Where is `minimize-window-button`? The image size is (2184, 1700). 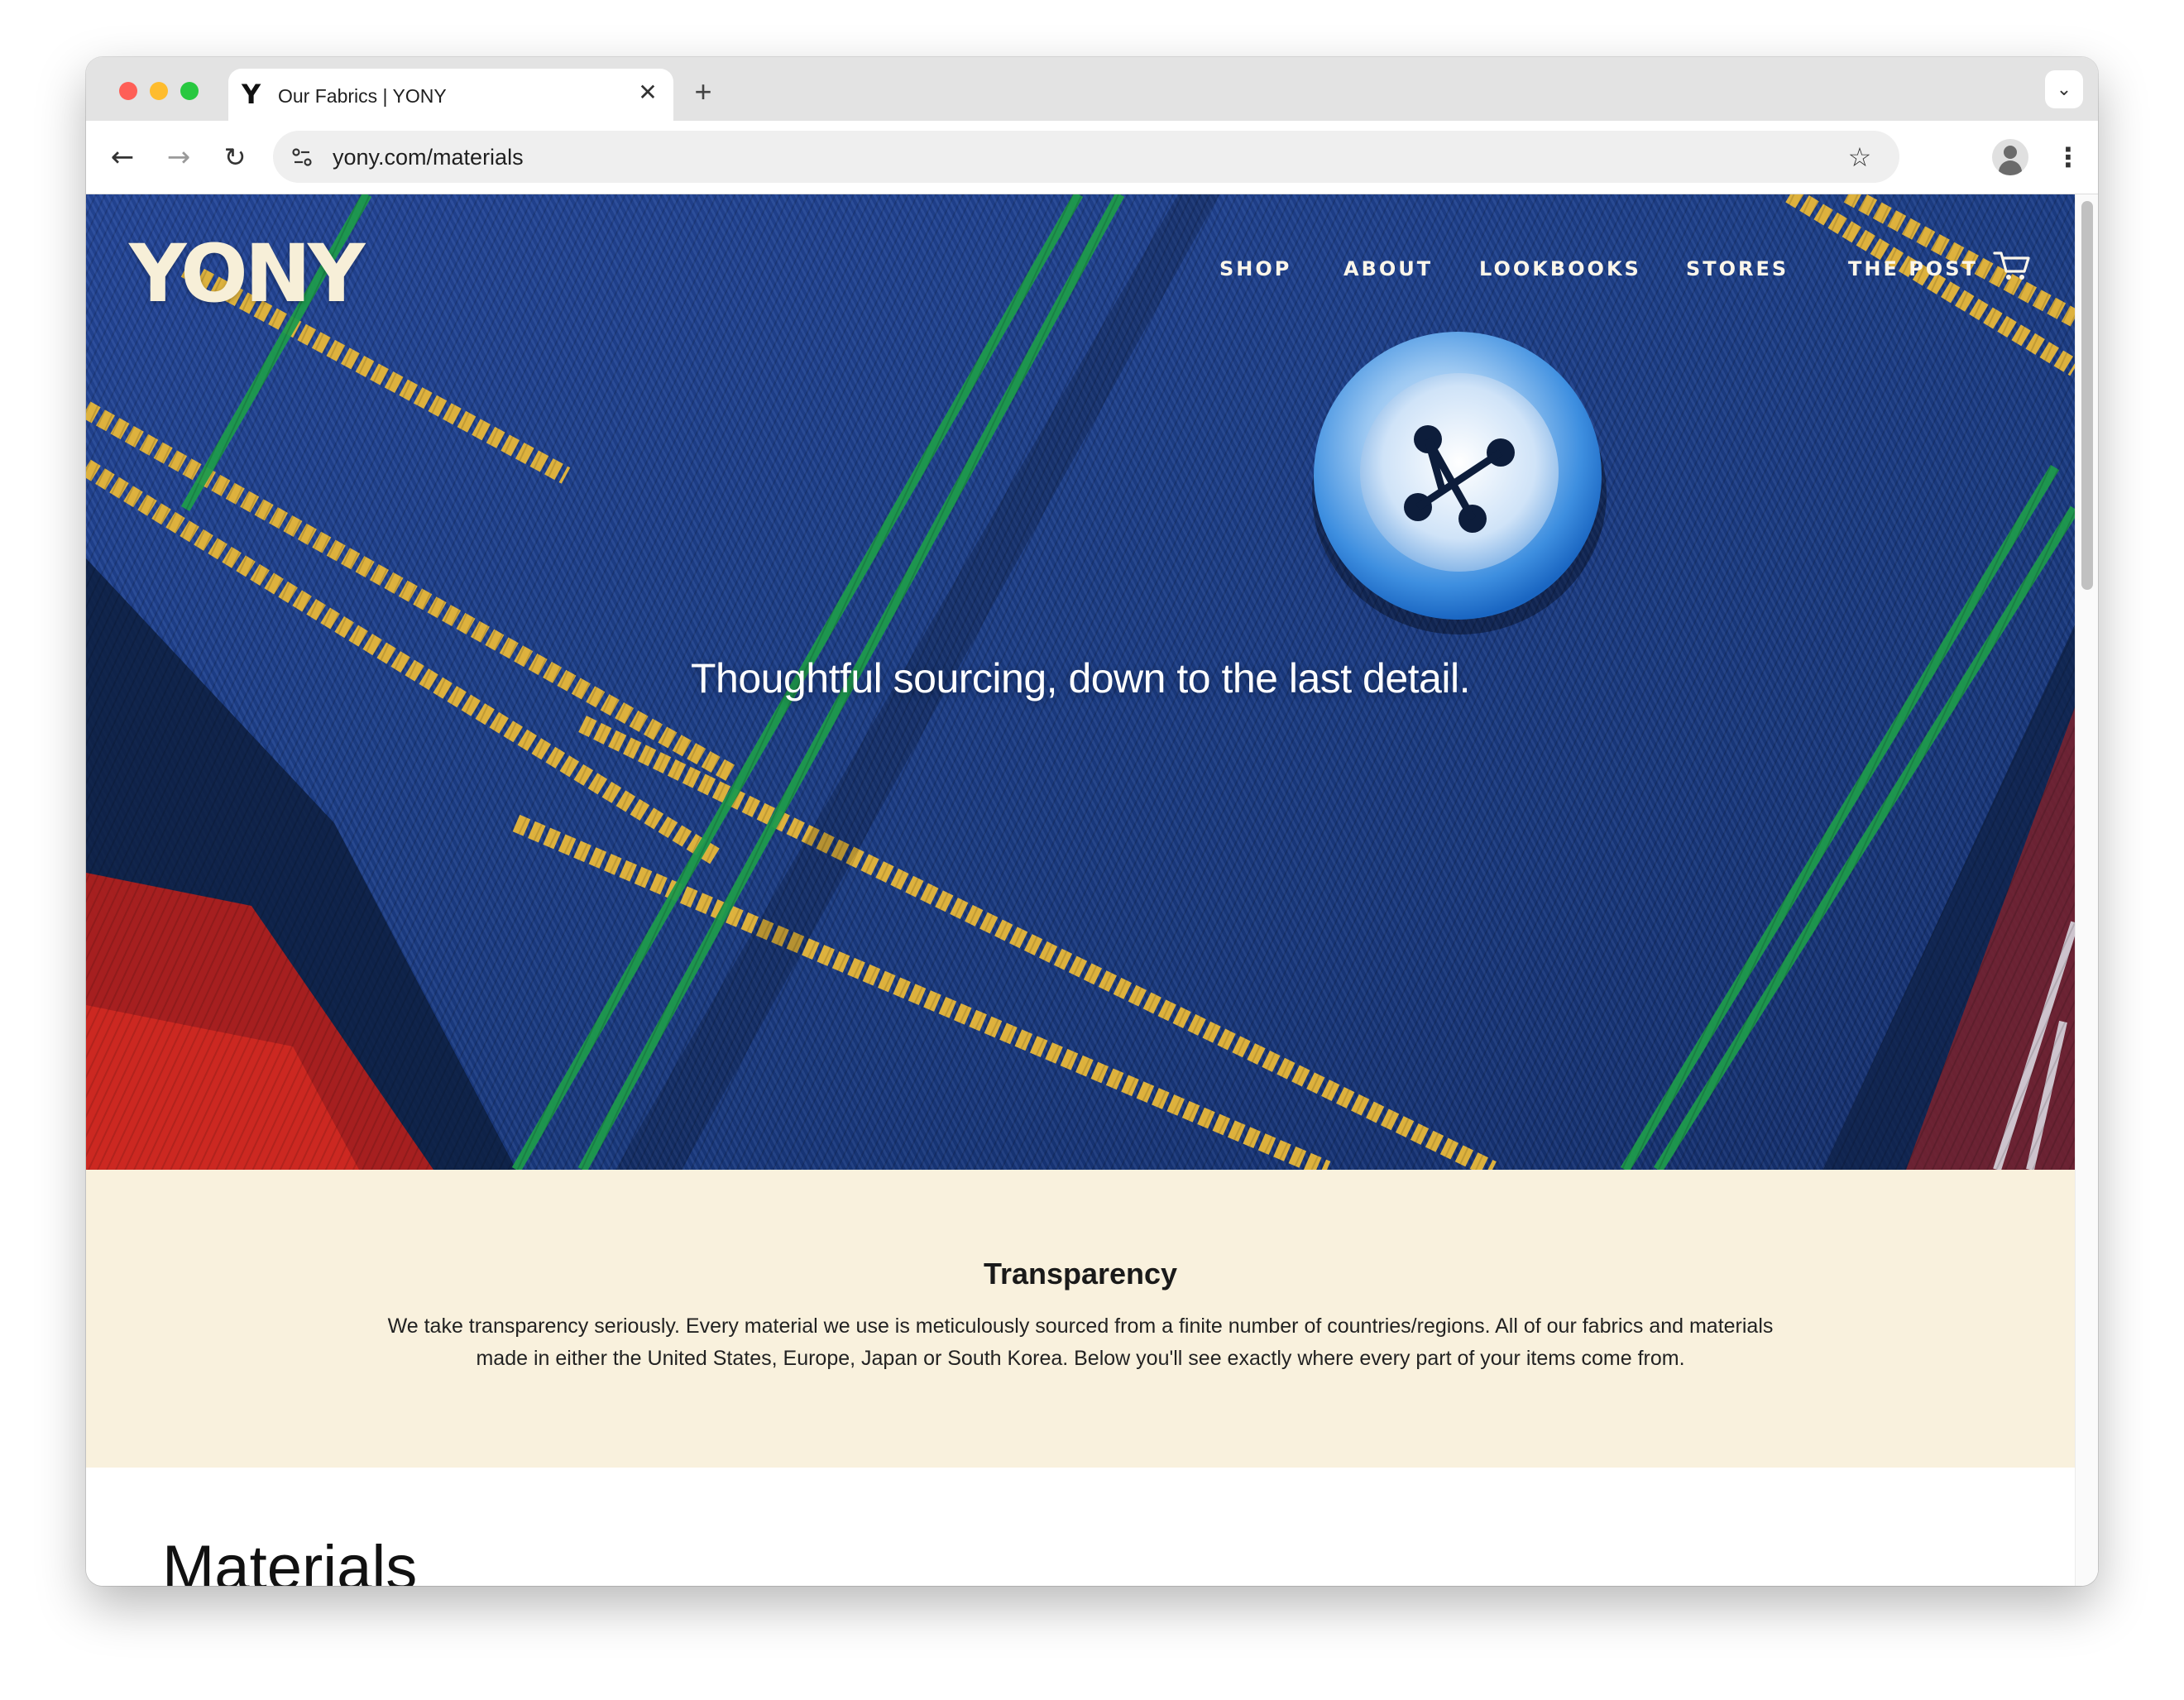
minimize-window-button is located at coordinates (159, 91).